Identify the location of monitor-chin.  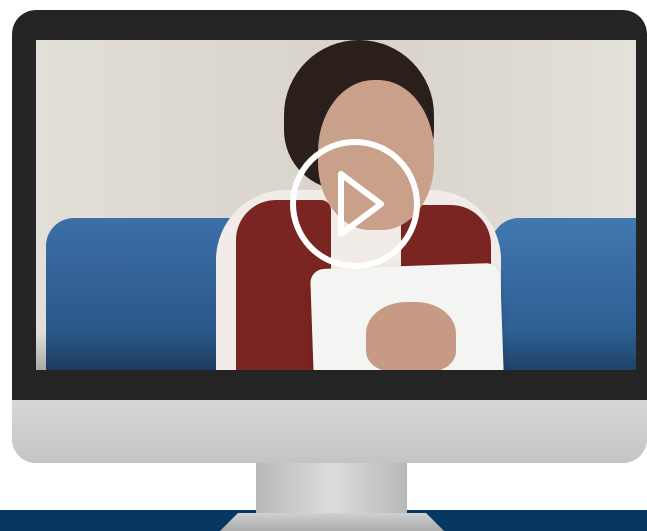
(329, 431).